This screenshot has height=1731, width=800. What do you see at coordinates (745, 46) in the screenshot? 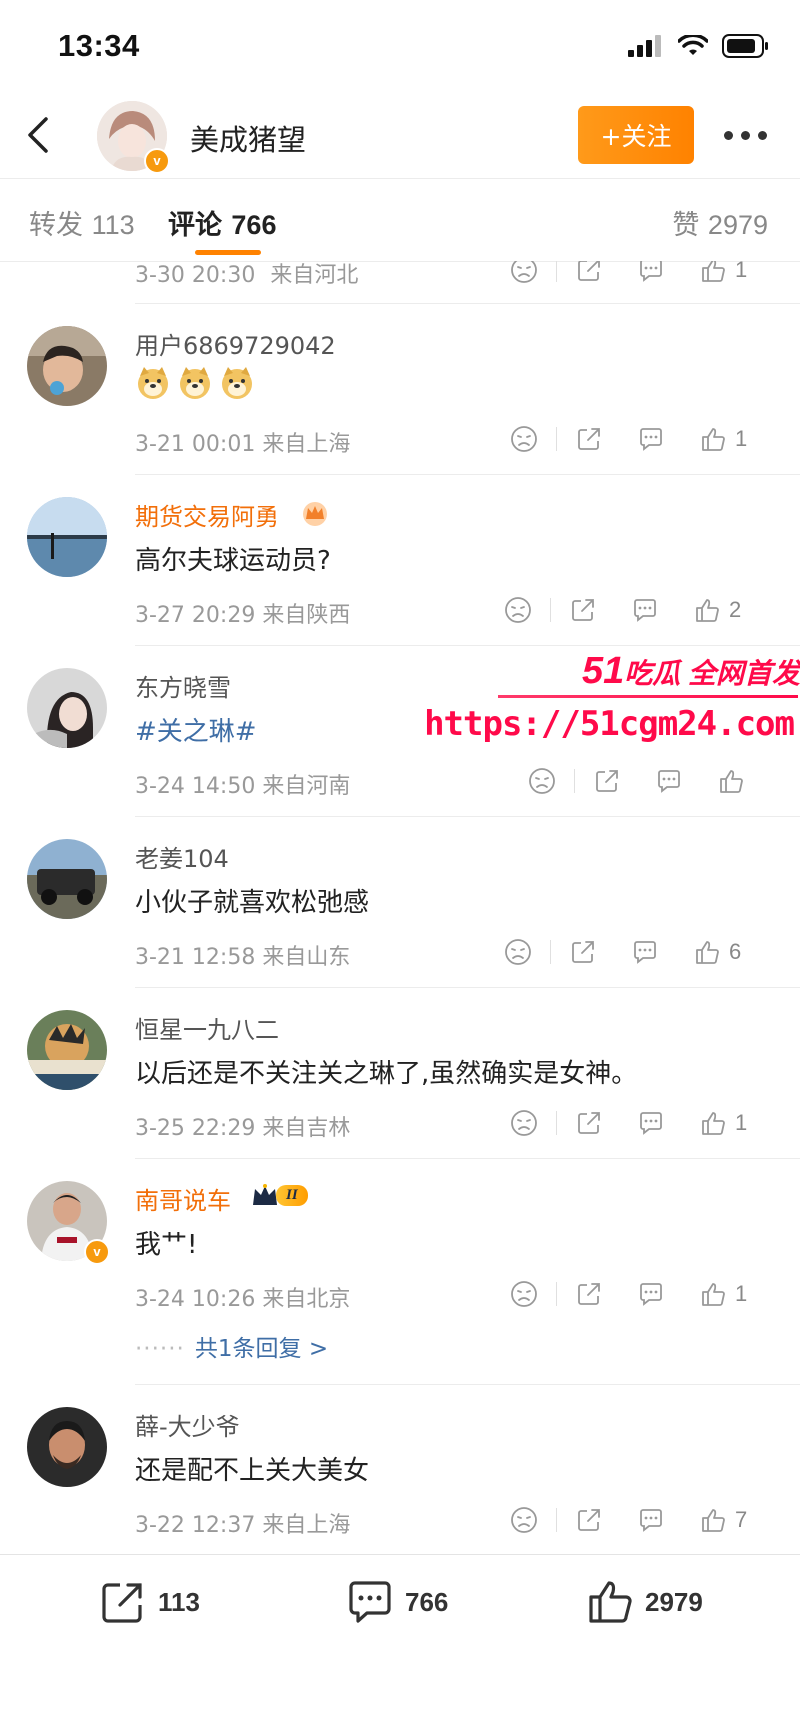
I see `battery-icon` at bounding box center [745, 46].